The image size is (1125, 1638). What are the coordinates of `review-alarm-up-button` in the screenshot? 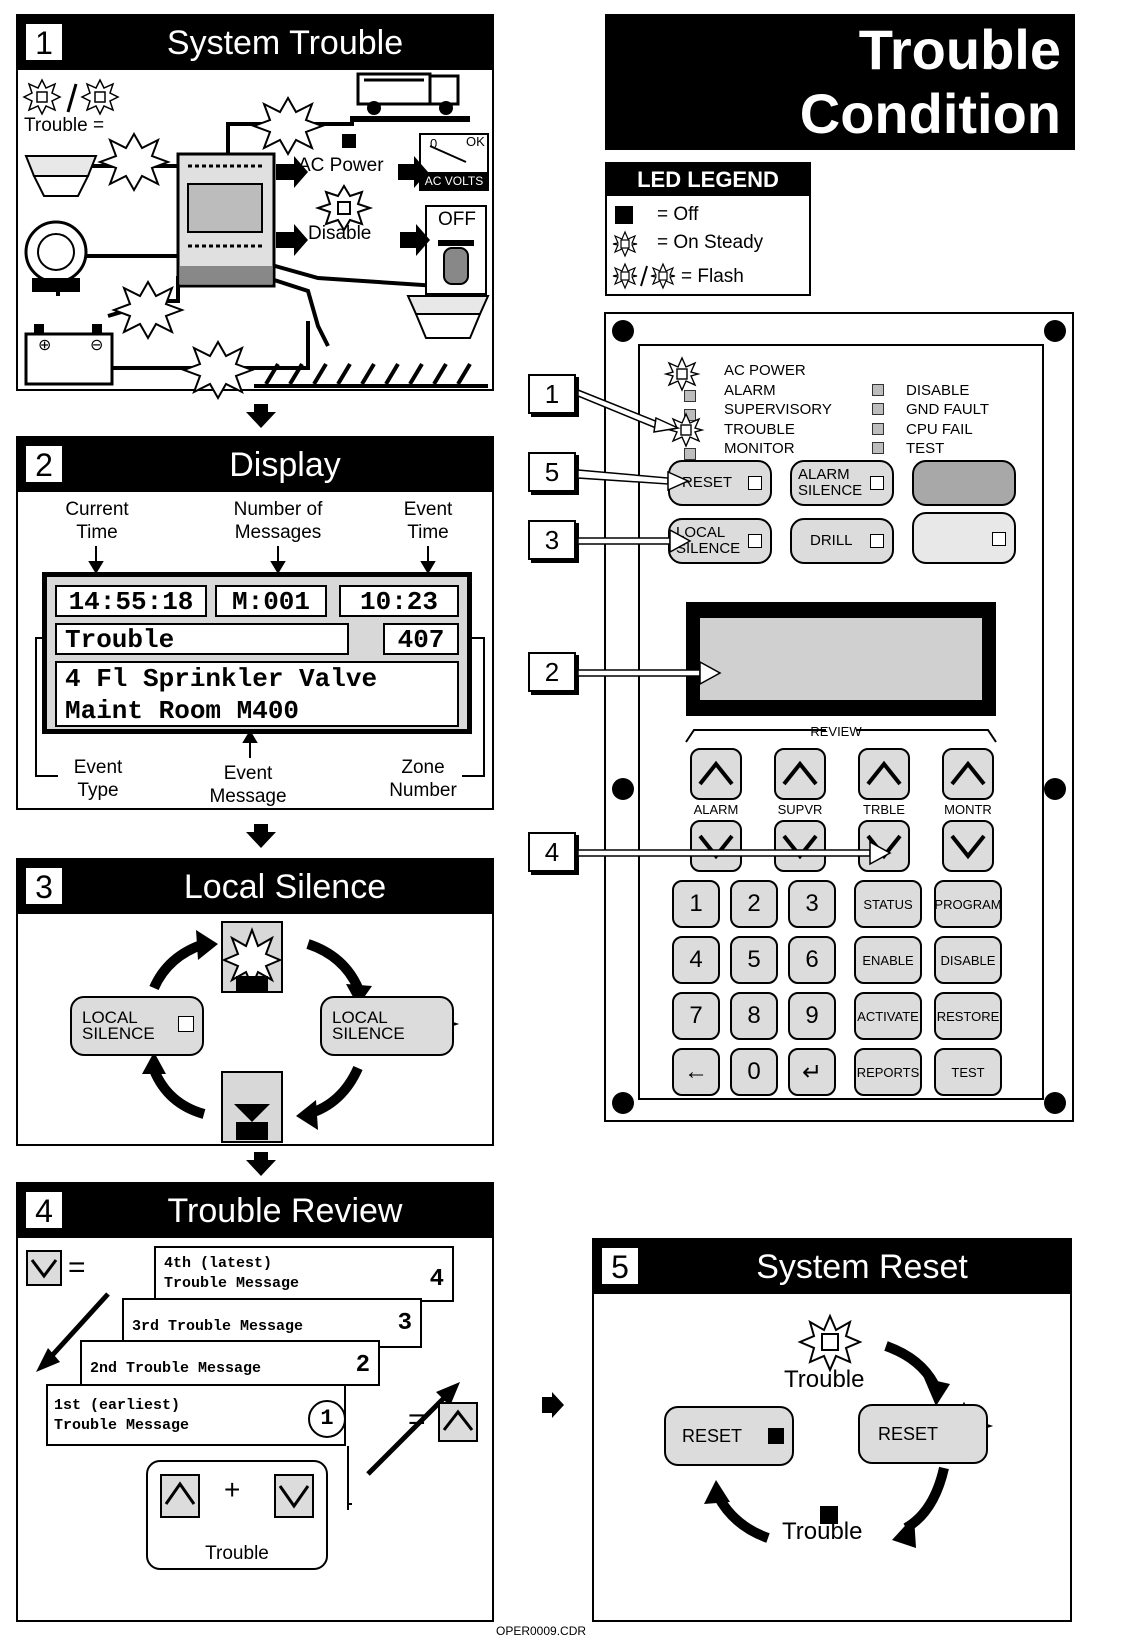 It's located at (716, 774).